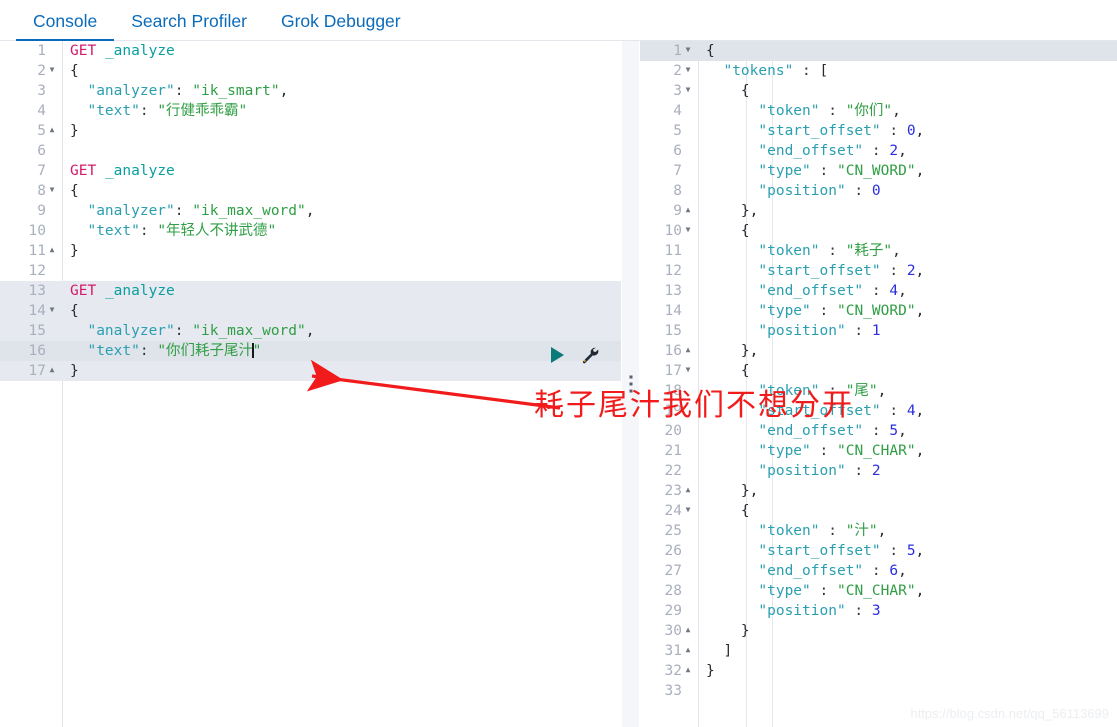 The width and height of the screenshot is (1117, 727). Describe the element at coordinates (878, 211) in the screenshot. I see `code-line: 9 ▲ },` at that location.